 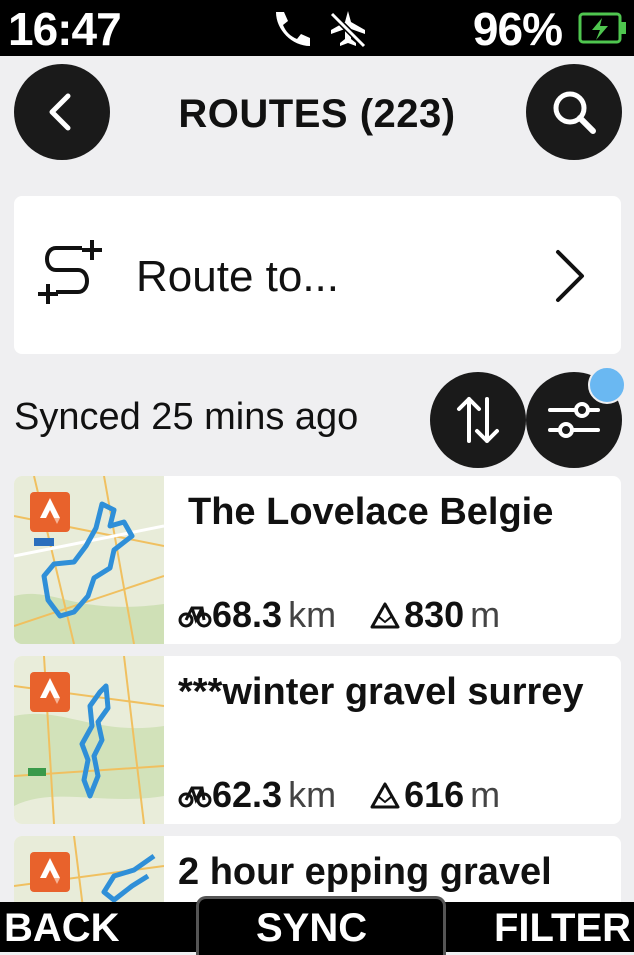 What do you see at coordinates (70, 272) in the screenshot?
I see `route-plus-icon` at bounding box center [70, 272].